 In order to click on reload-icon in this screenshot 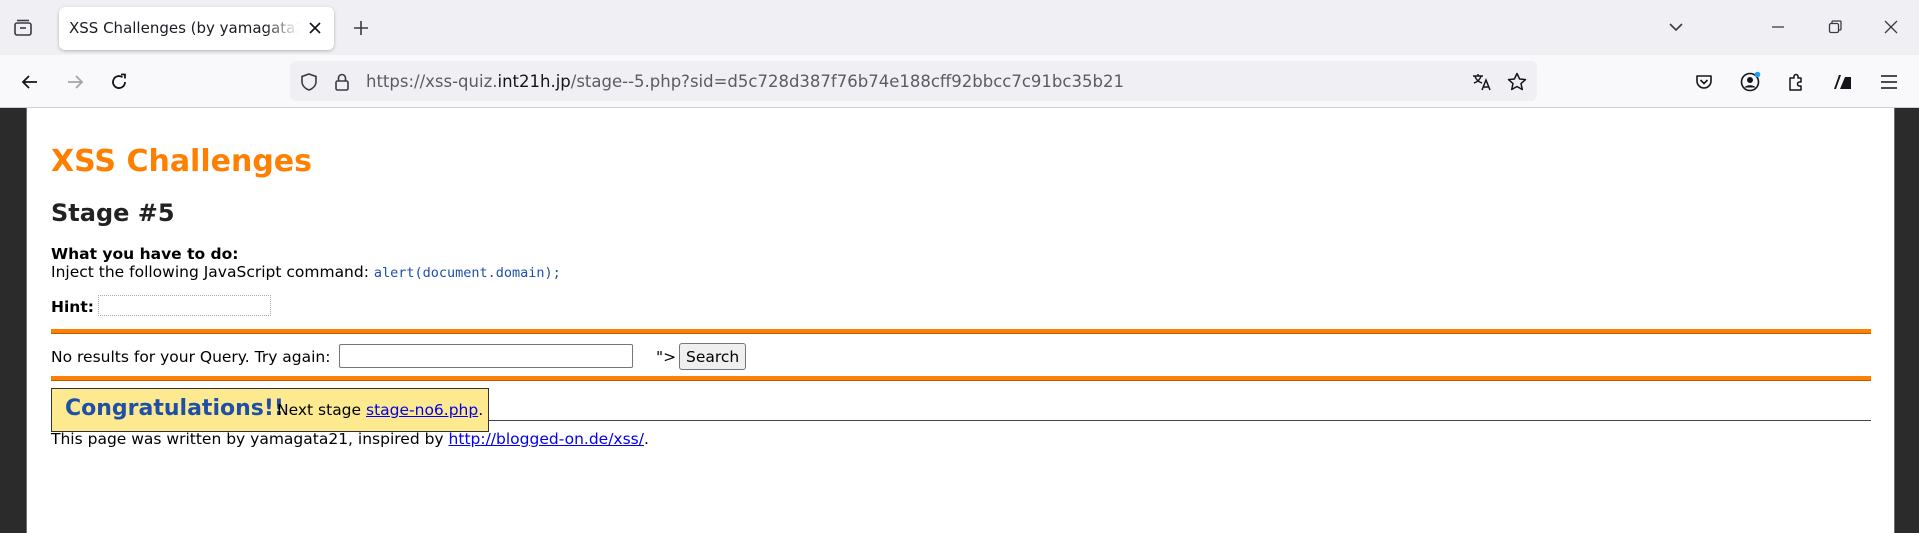, I will do `click(119, 82)`.